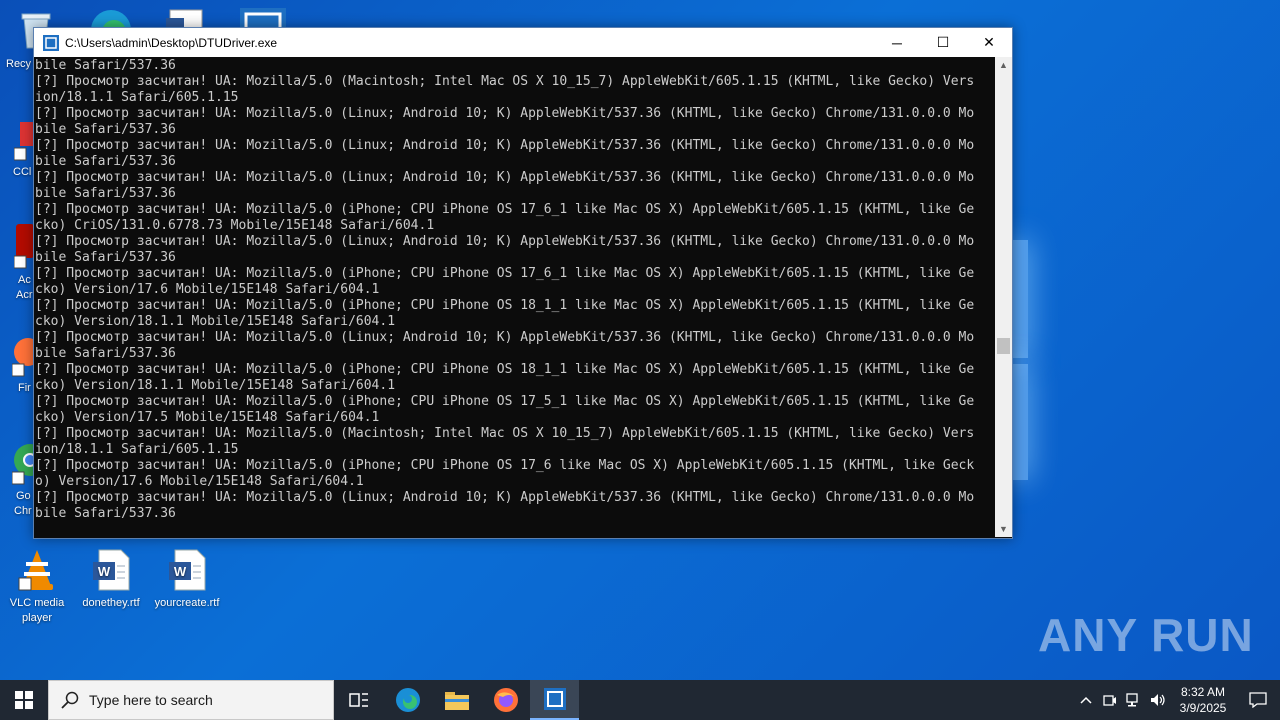 This screenshot has height=720, width=1280. I want to click on ccleaner-icon, so click(23, 142).